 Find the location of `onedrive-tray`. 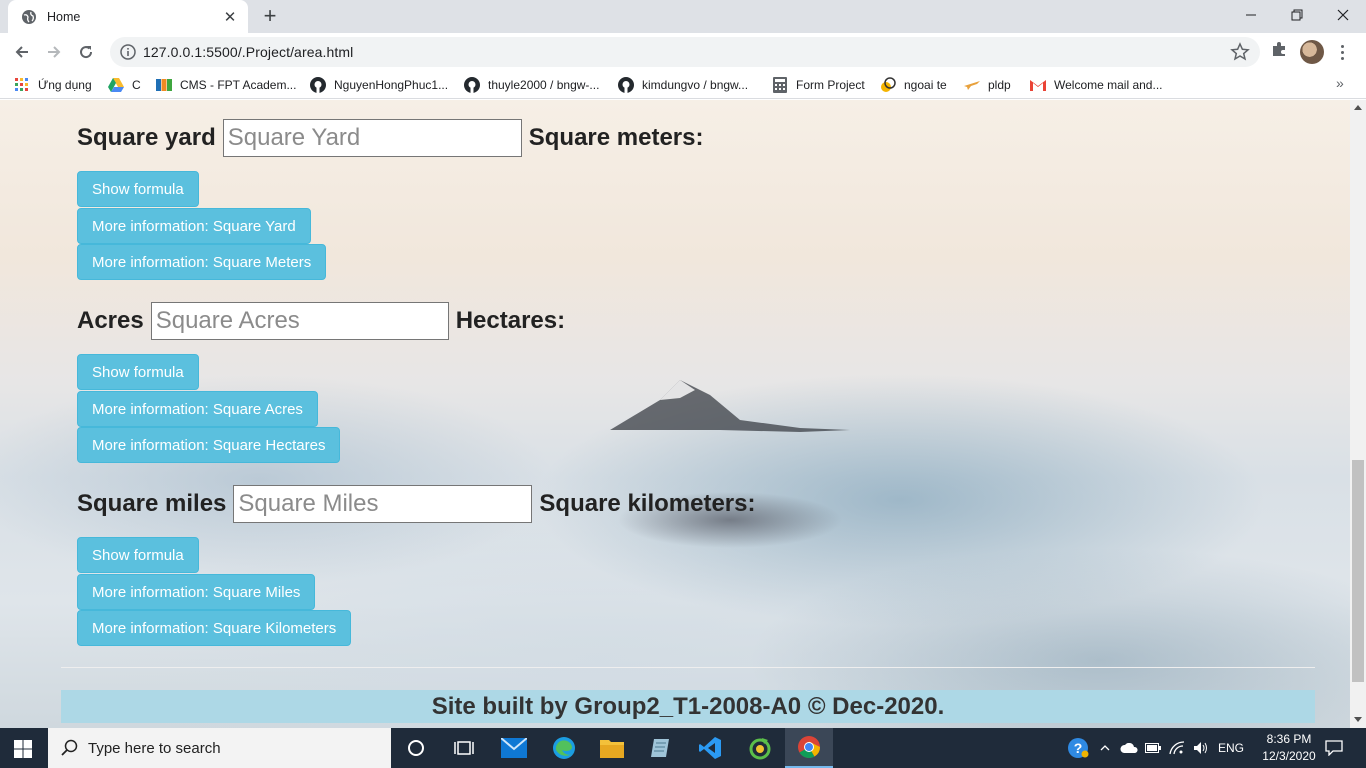

onedrive-tray is located at coordinates (1129, 748).